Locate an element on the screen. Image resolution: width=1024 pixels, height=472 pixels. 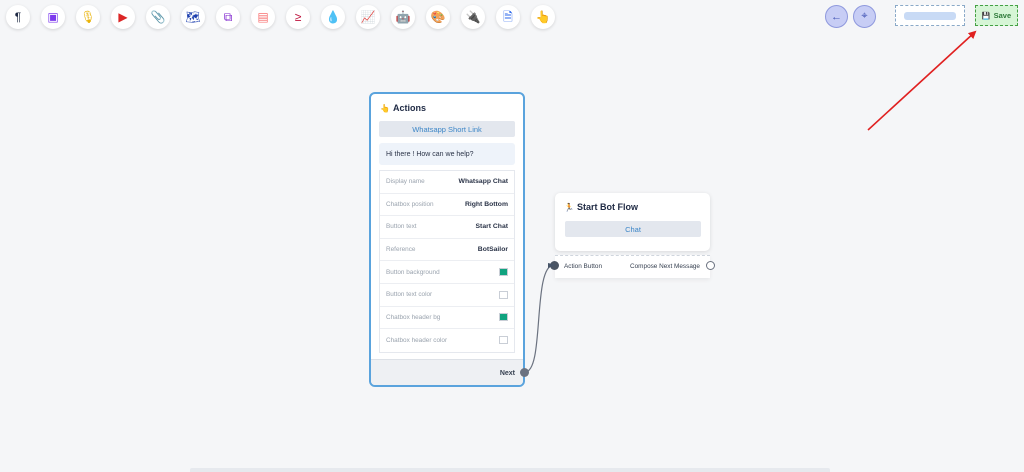
crosshair-icon: ⌖ is located at coordinates (864, 16).